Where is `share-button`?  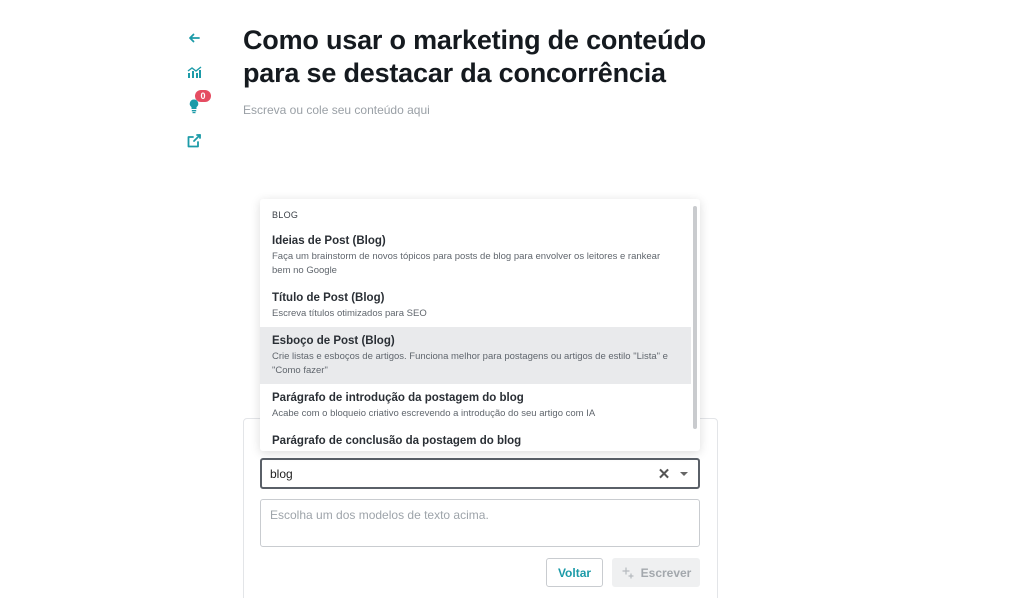
share-button is located at coordinates (194, 141).